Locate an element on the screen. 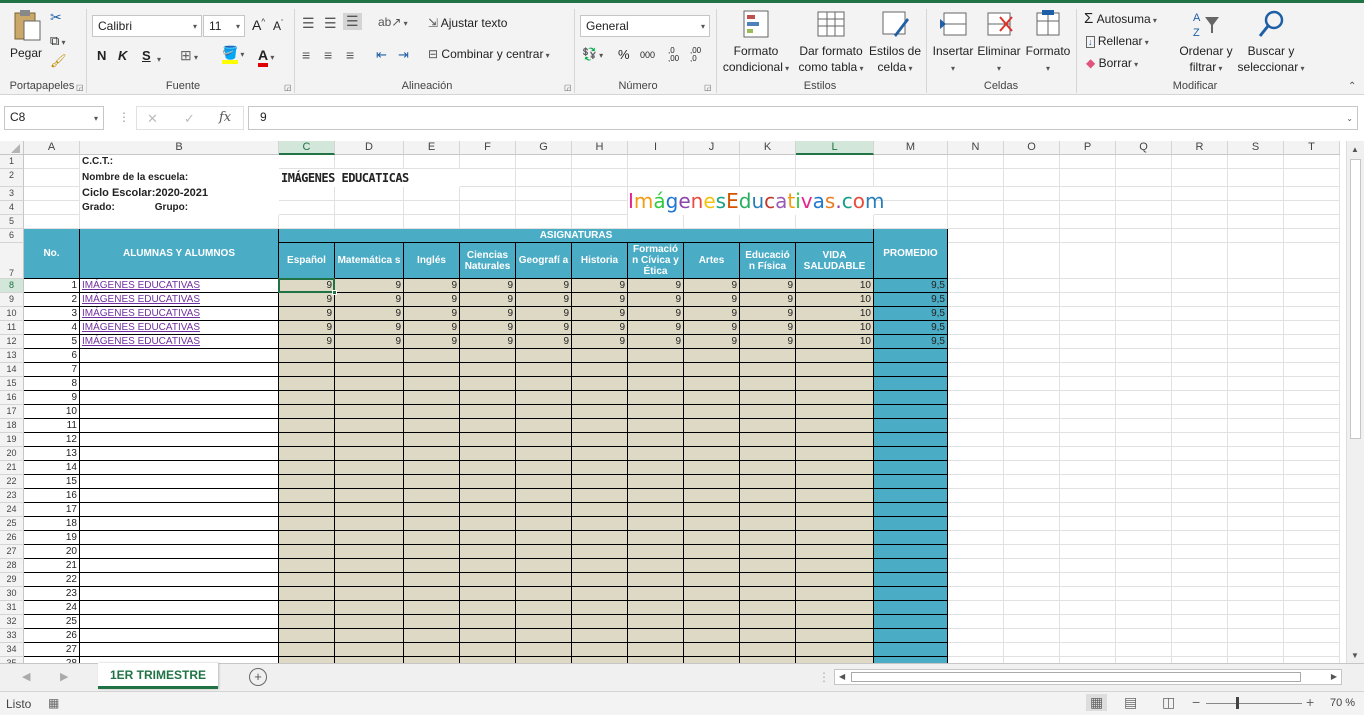 This screenshot has height=715, width=1364. row-header-21: 21 is located at coordinates (12, 468).